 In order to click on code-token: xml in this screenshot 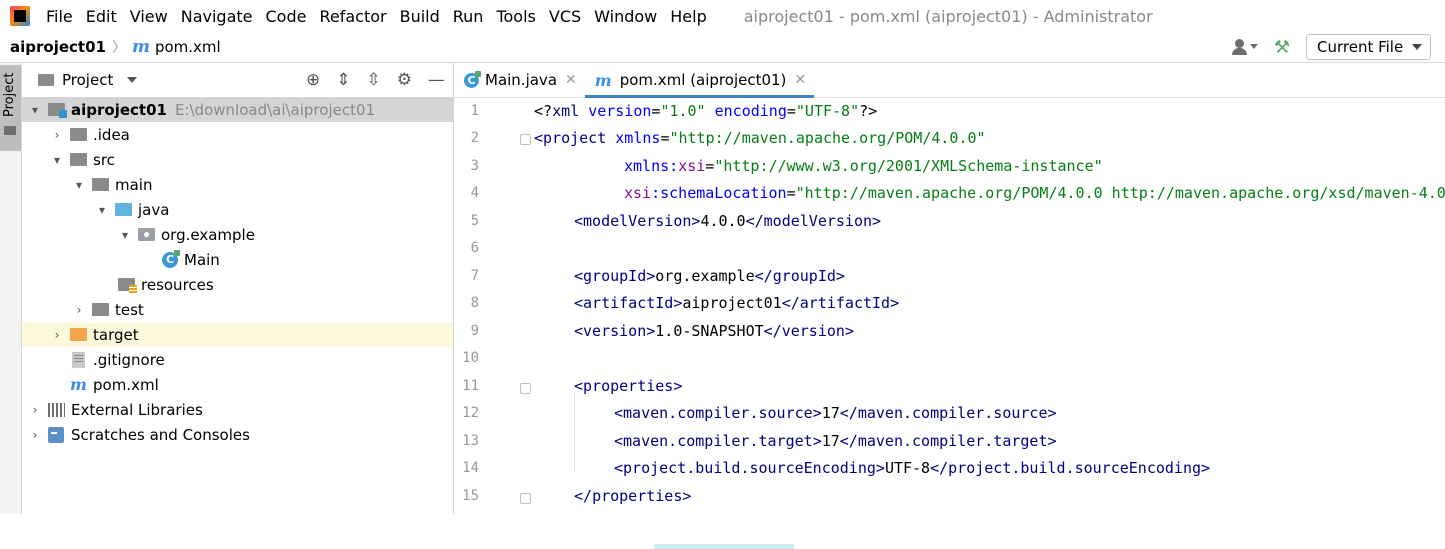, I will do `click(570, 111)`.